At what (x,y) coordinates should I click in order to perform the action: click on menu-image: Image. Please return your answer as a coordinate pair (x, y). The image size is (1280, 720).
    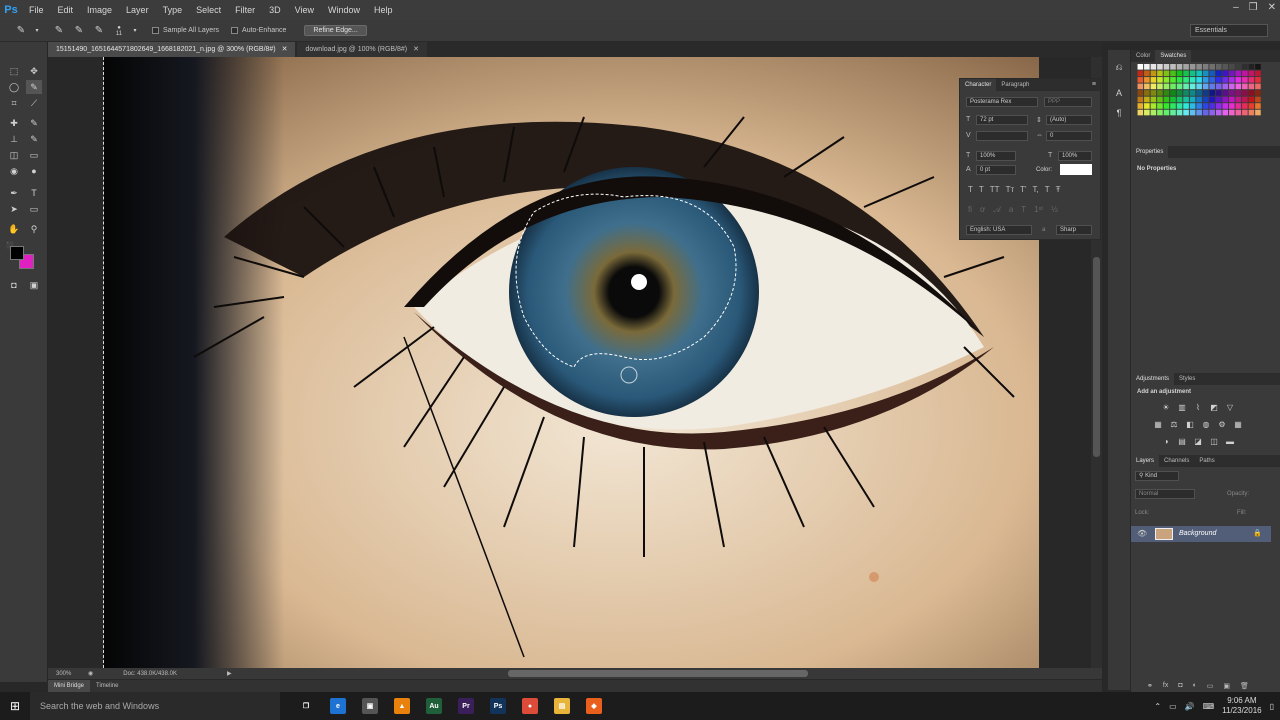
    Looking at the image, I should click on (99, 10).